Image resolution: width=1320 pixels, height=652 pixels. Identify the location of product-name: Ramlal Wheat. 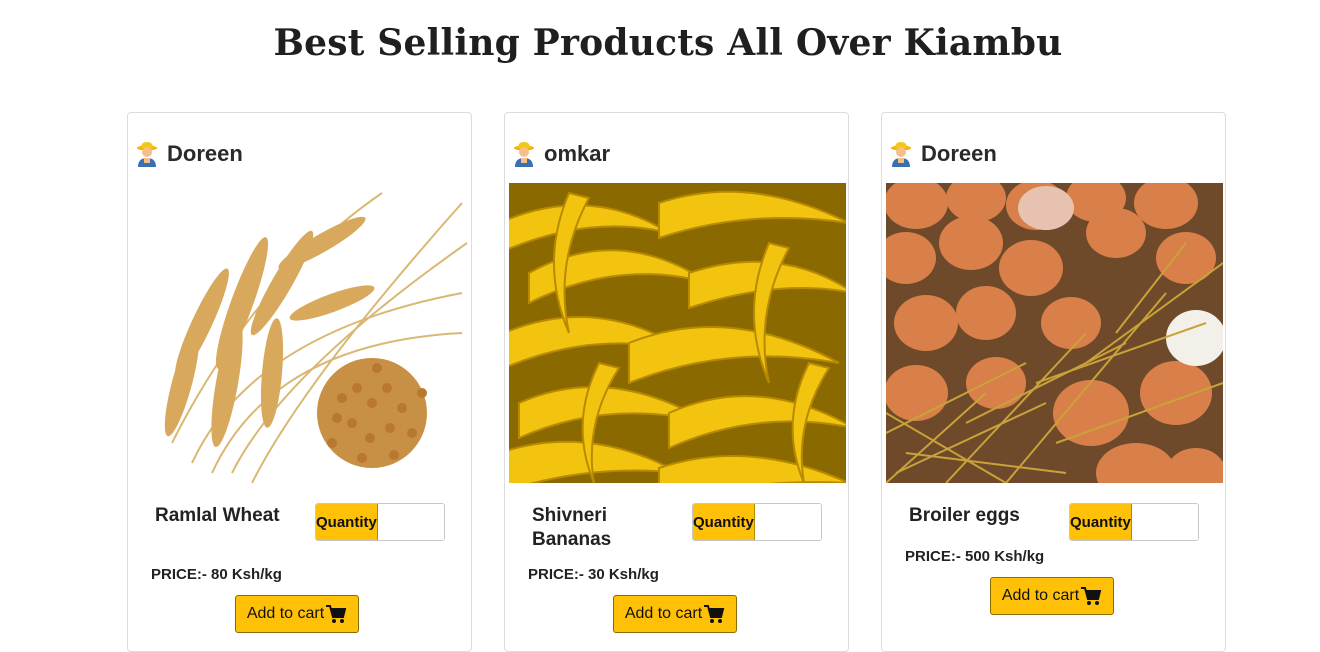
(217, 515).